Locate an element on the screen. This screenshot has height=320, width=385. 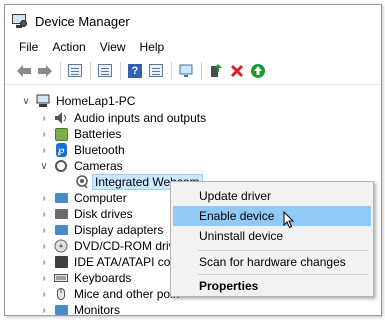
ide-controller-icon is located at coordinates (61, 262).